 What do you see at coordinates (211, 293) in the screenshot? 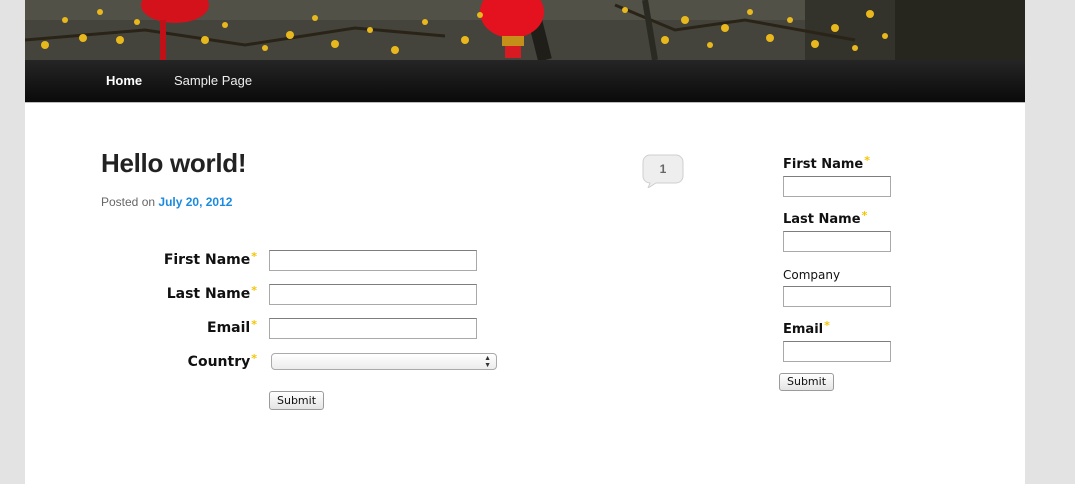
I see `last-name-label: Last Name*` at bounding box center [211, 293].